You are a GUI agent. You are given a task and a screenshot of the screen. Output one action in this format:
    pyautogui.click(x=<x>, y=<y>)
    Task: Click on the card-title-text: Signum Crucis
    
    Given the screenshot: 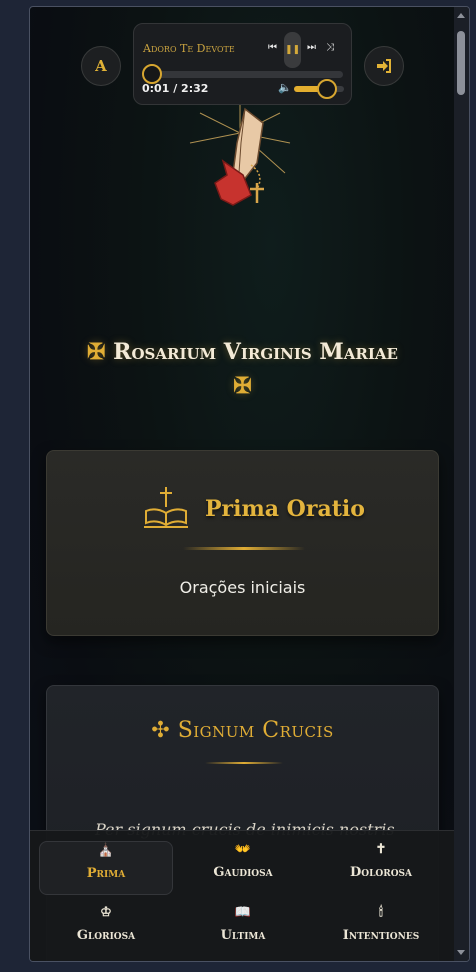 What is the action you would take?
    pyautogui.click(x=255, y=730)
    